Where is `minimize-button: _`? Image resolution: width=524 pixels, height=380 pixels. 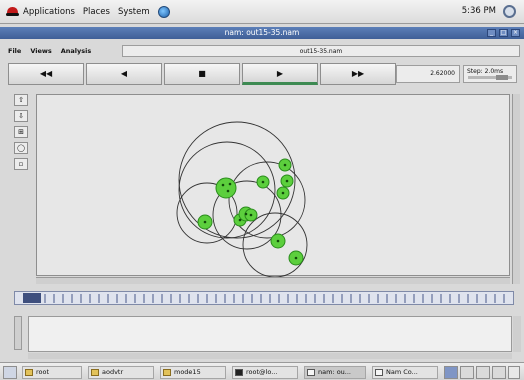 minimize-button: _ is located at coordinates (491, 33).